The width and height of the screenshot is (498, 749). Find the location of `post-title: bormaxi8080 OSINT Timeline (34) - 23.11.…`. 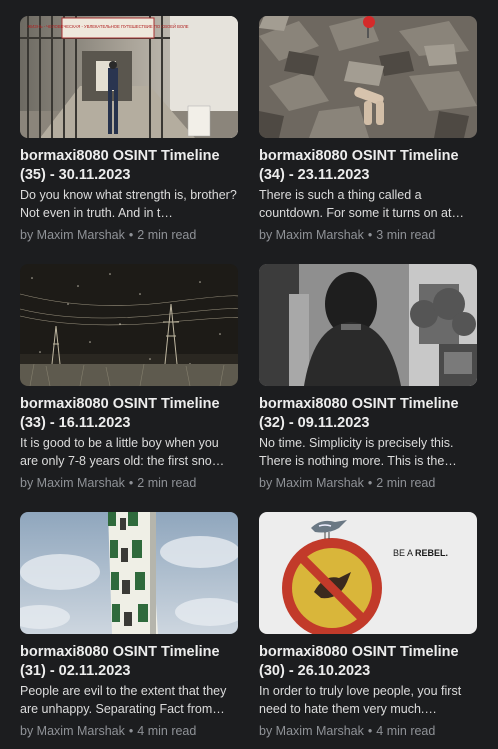

post-title: bormaxi8080 OSINT Timeline (34) - 23.11.… is located at coordinates (368, 165).